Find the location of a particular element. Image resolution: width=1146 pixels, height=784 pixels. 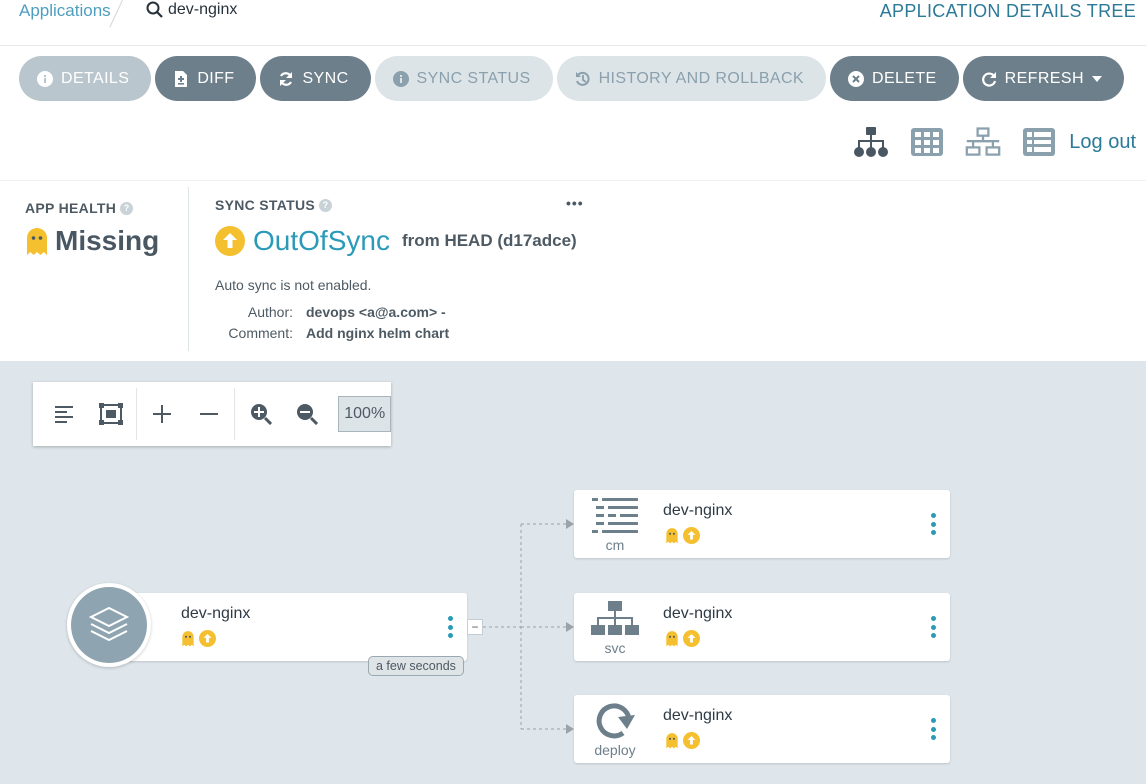

app-node-circle is located at coordinates (109, 625).